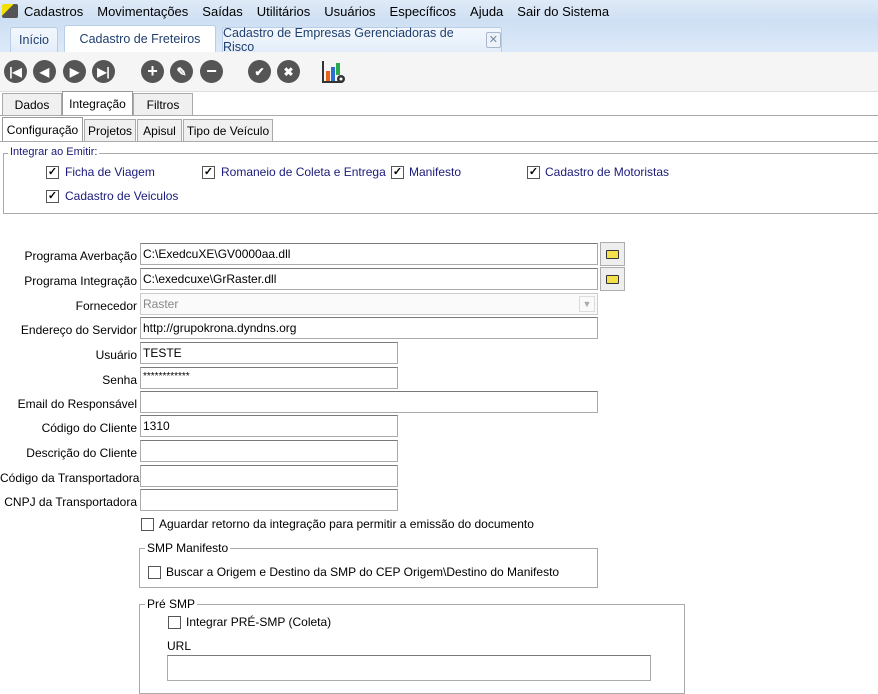 This screenshot has height=694, width=878. What do you see at coordinates (440, 183) in the screenshot?
I see `integrar-ao-emitir-group` at bounding box center [440, 183].